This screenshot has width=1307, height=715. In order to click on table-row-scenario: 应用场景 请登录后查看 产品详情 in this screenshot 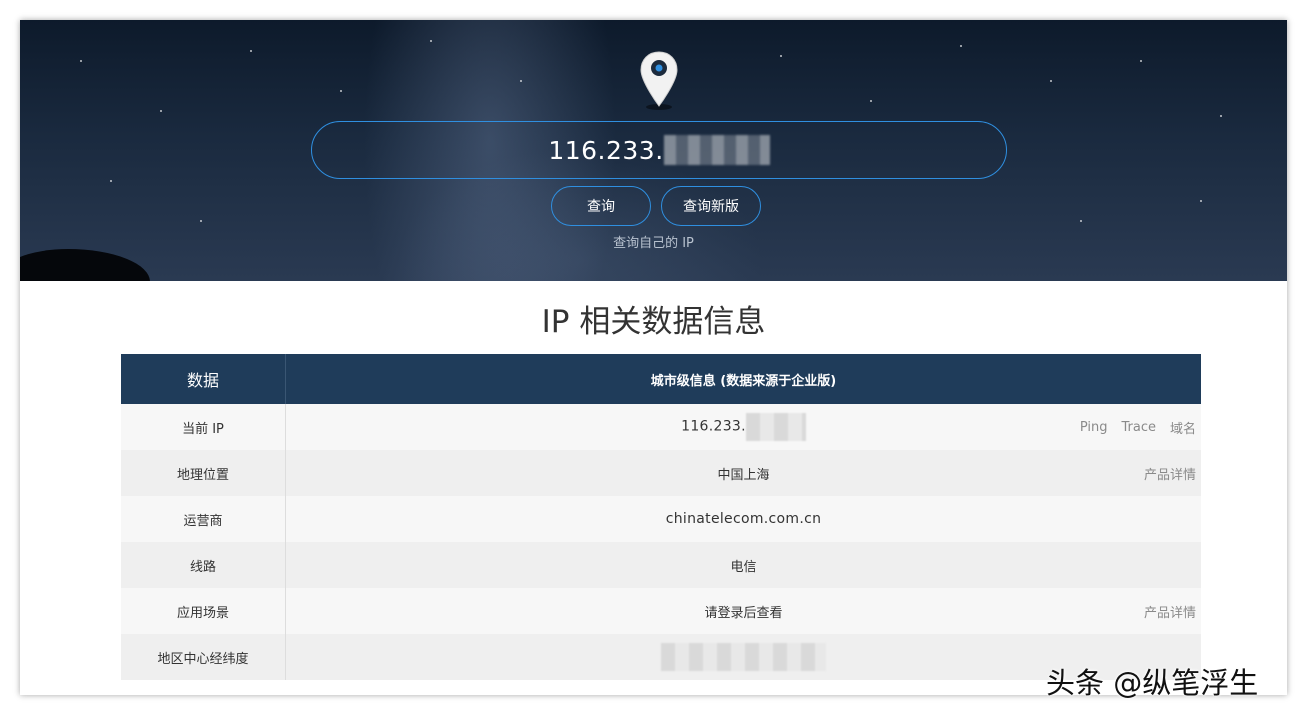, I will do `click(661, 611)`.